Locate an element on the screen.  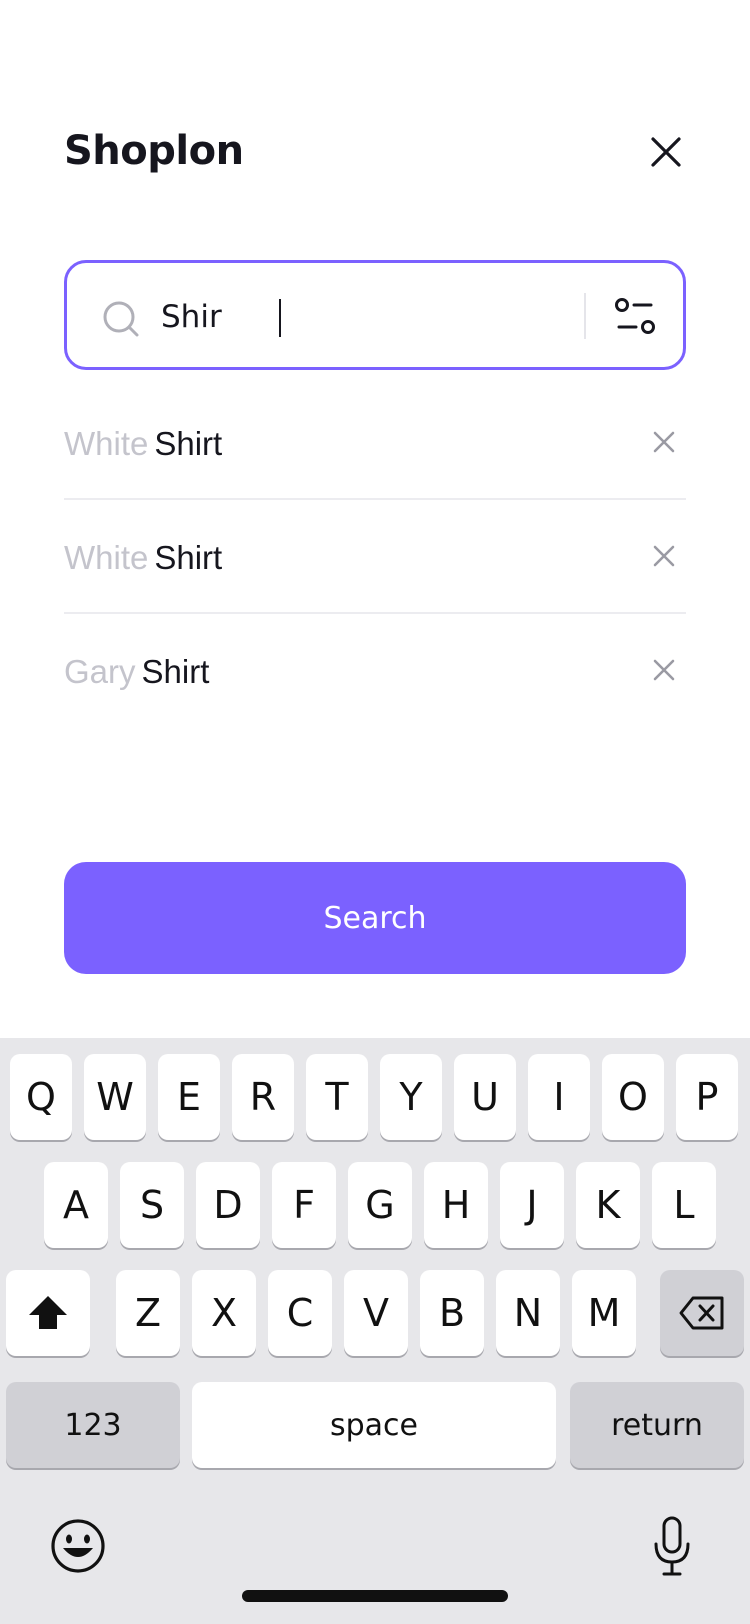
emoji-button is located at coordinates (78, 1546).